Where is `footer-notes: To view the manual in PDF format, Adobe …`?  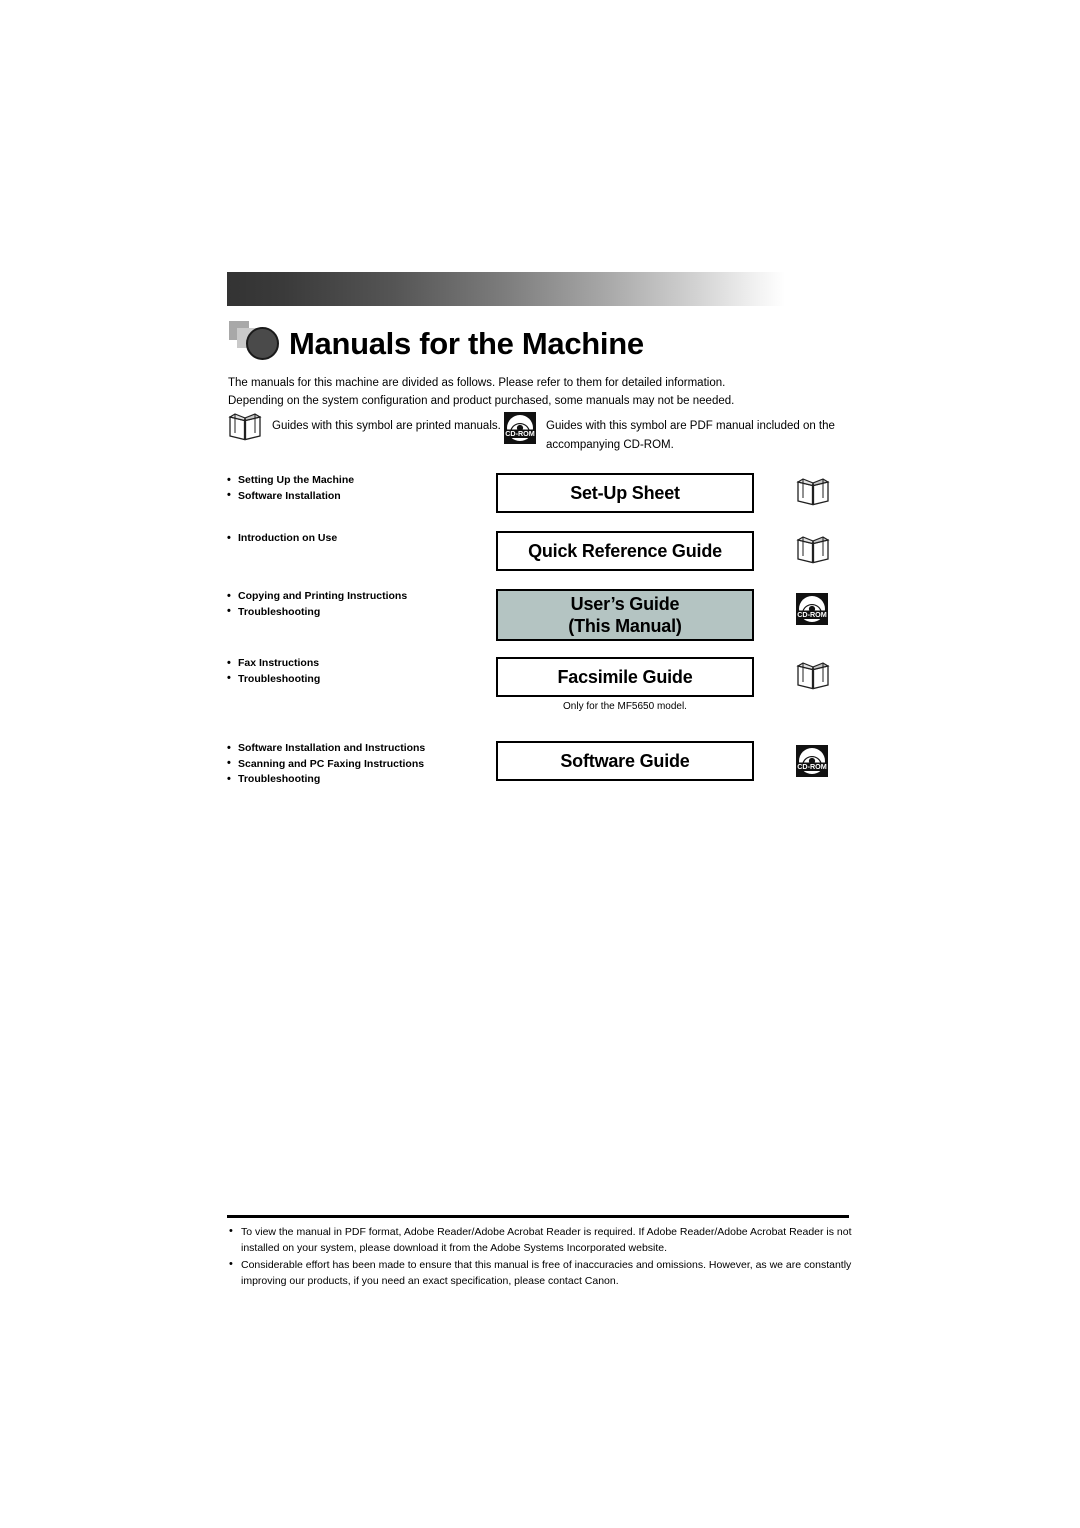
footer-notes: To view the manual in PDF format, Adobe … is located at coordinates (540, 1256).